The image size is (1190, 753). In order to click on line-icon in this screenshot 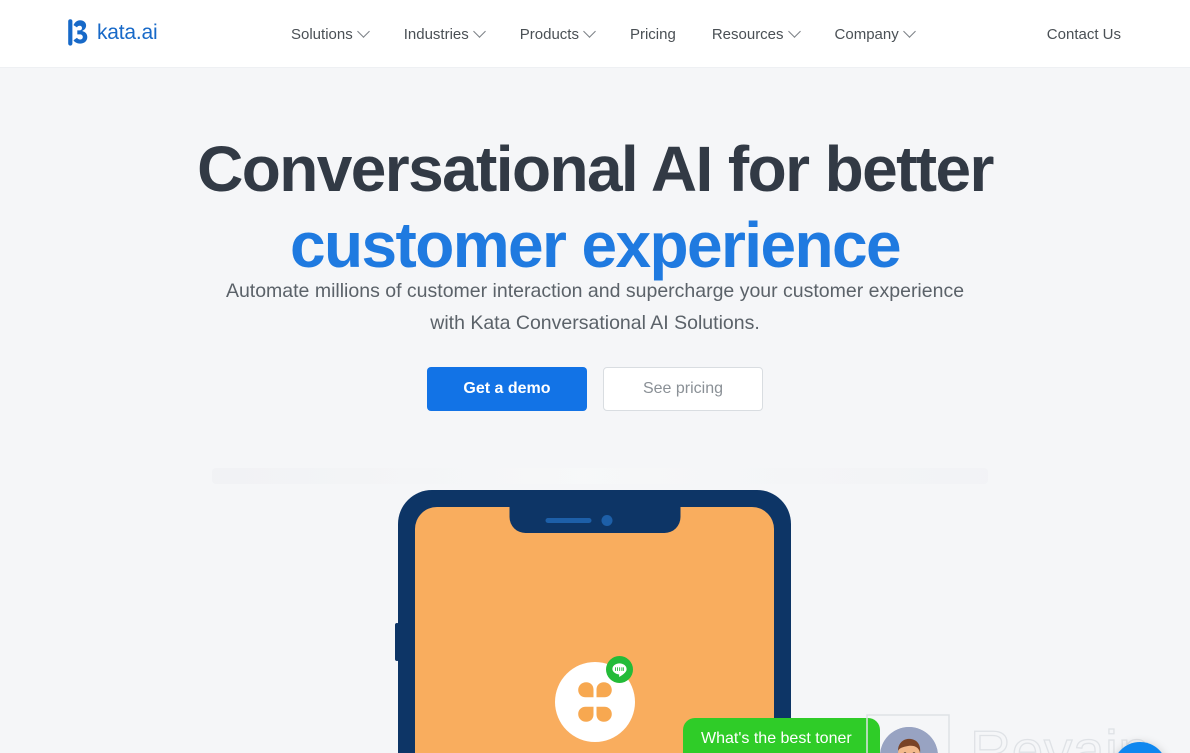, I will do `click(619, 669)`.